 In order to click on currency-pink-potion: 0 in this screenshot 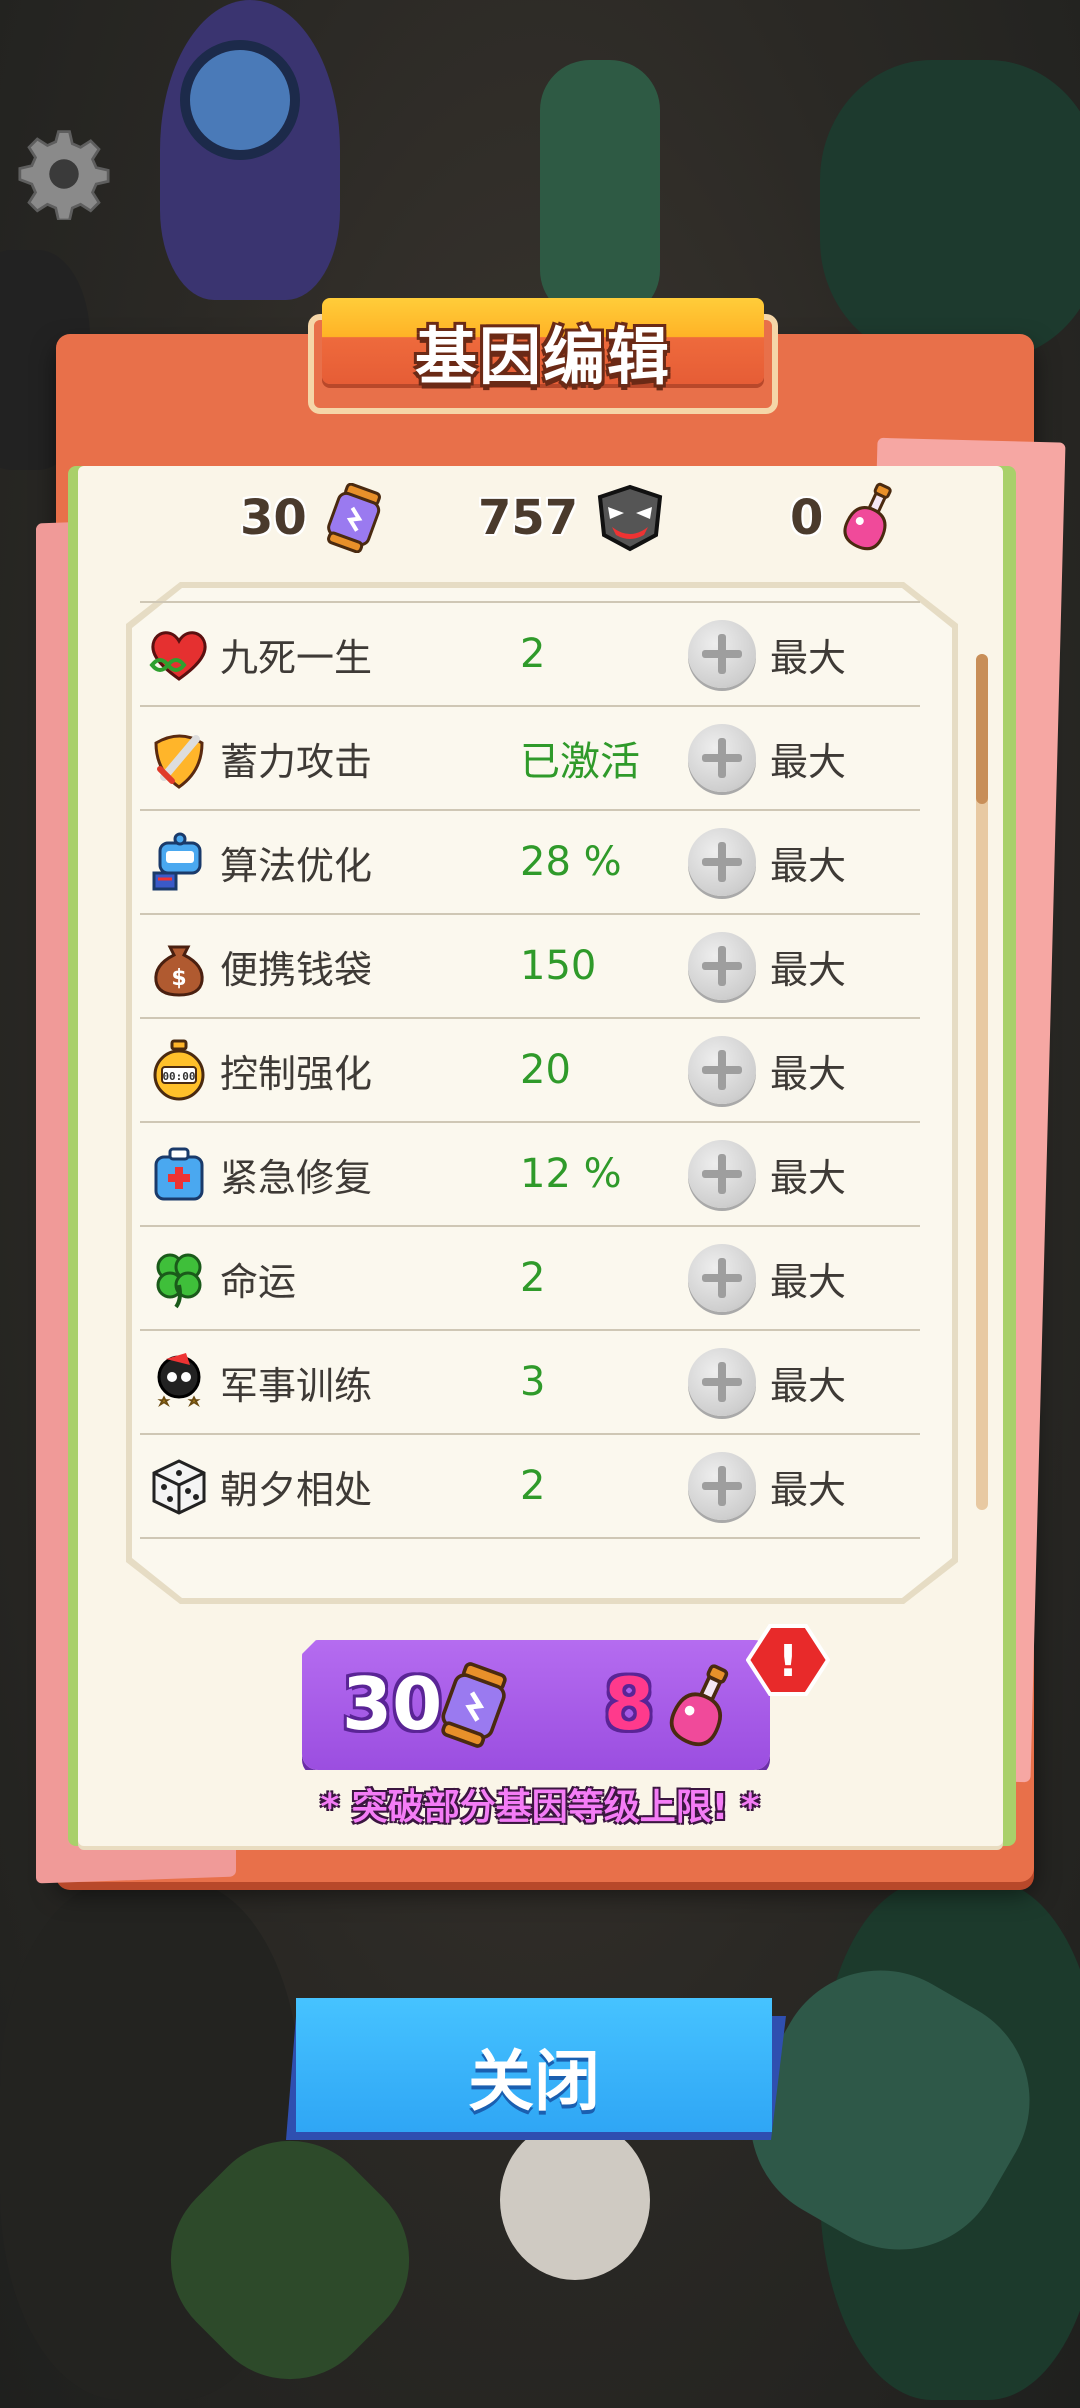, I will do `click(846, 518)`.